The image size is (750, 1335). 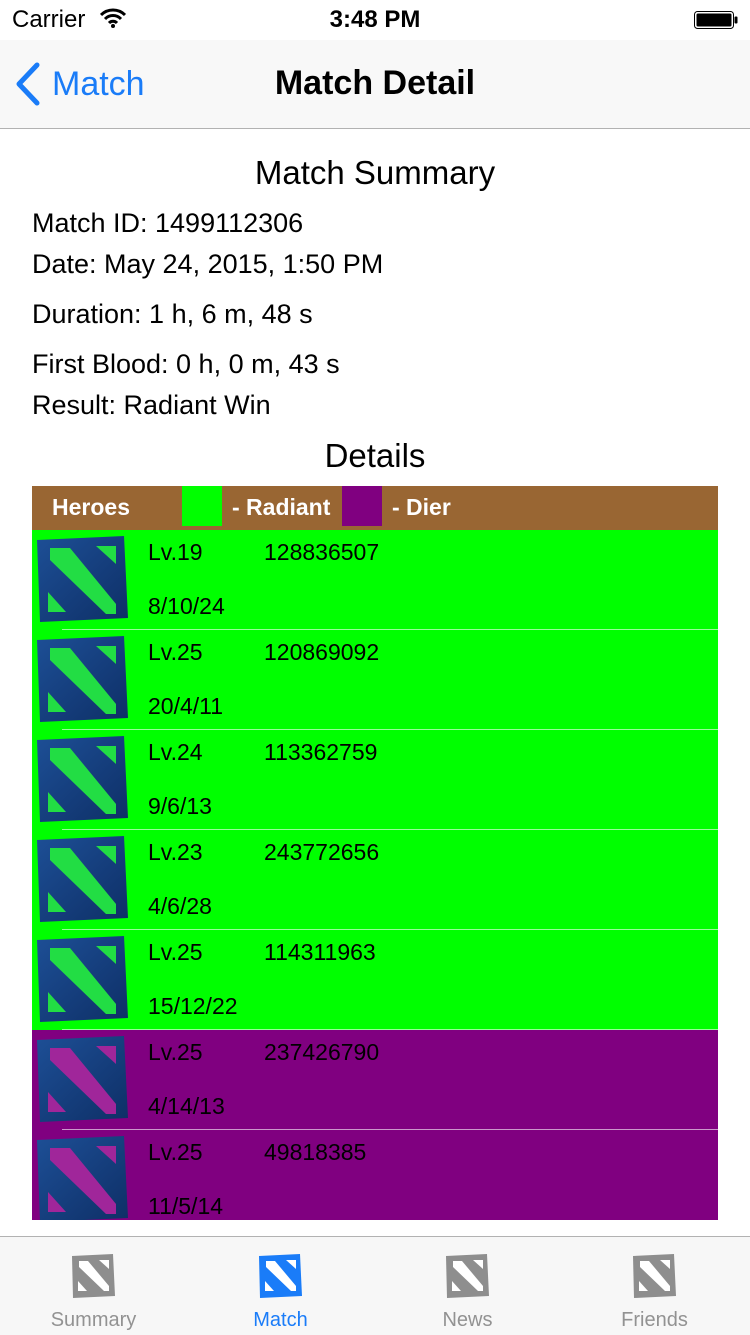 I want to click on player-kda: 4/14/13, so click(x=186, y=1106).